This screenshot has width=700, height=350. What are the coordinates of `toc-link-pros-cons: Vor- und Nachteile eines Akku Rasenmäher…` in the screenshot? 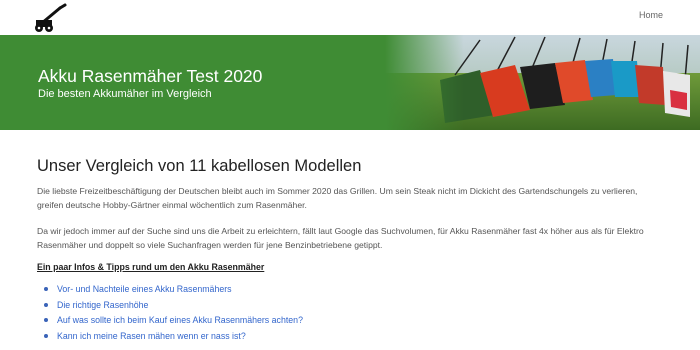 It's located at (144, 289).